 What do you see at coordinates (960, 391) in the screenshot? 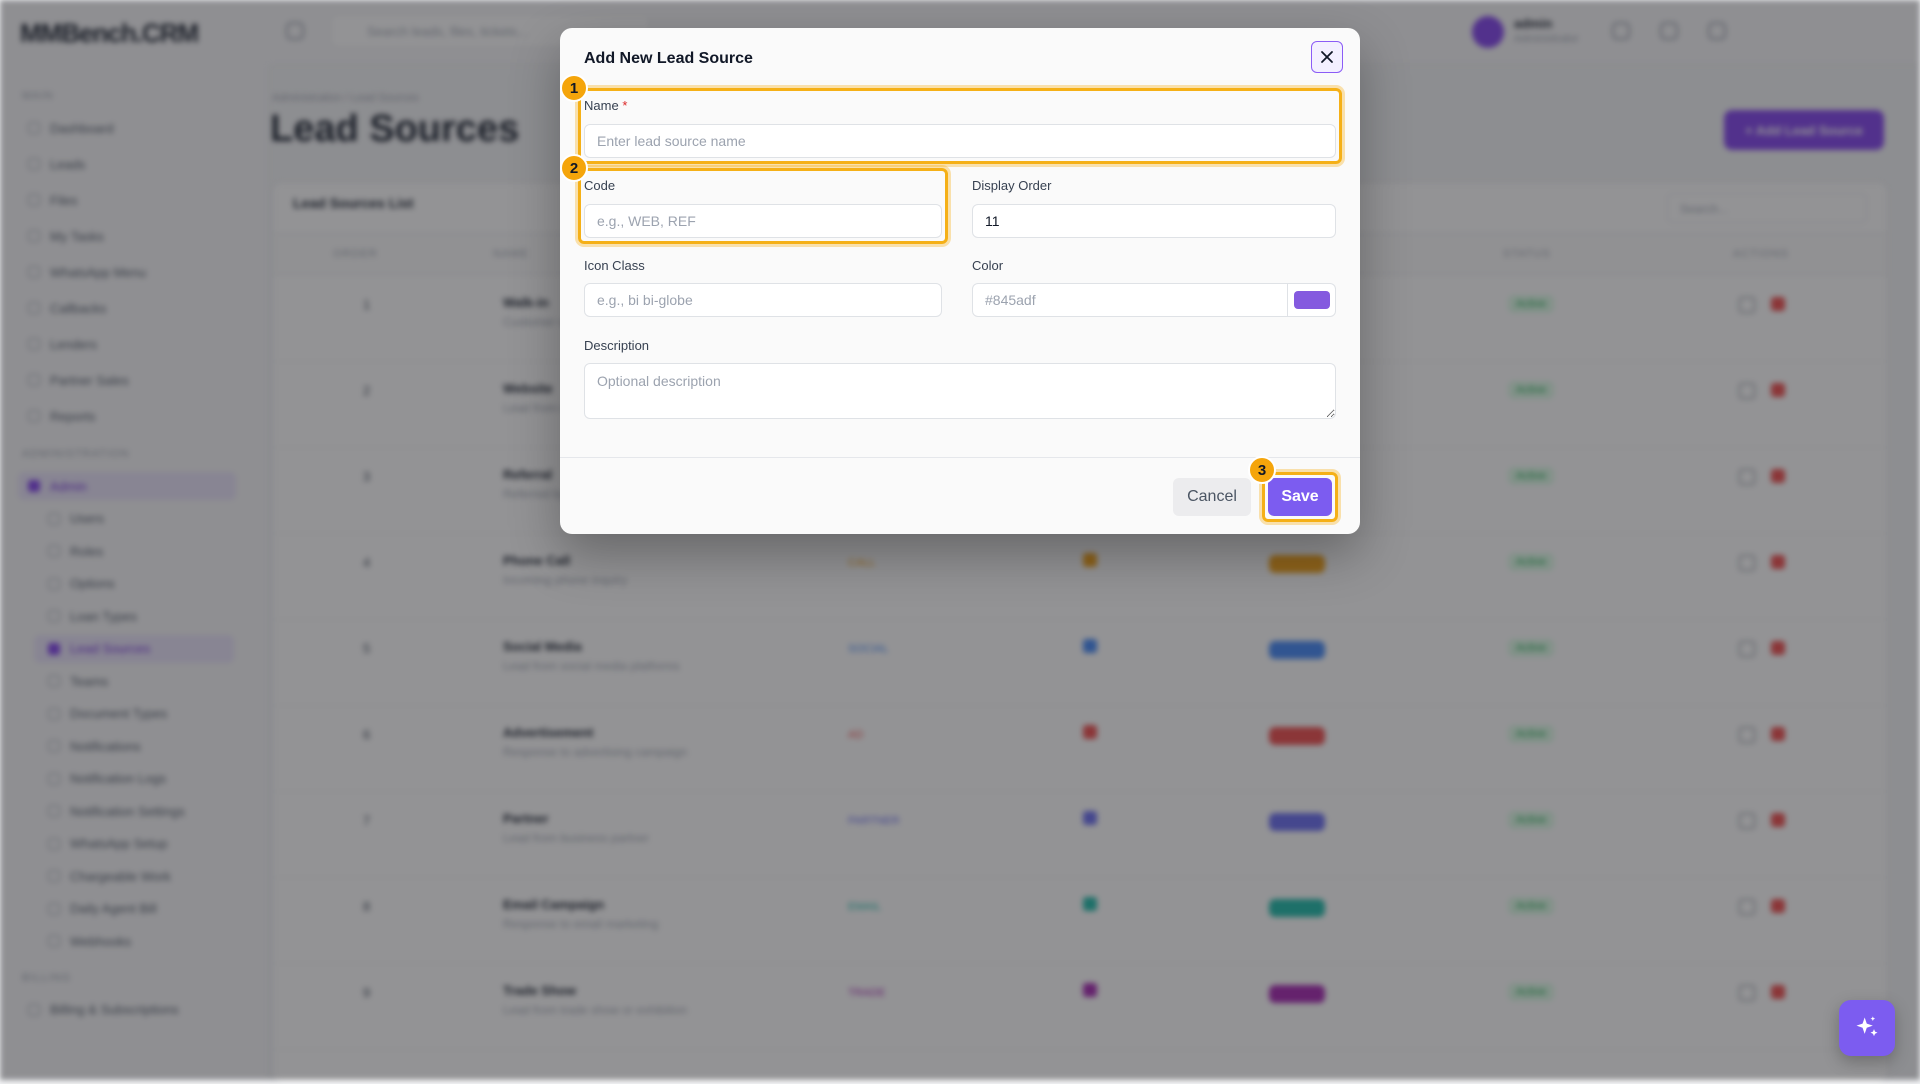
I see `description-textarea` at bounding box center [960, 391].